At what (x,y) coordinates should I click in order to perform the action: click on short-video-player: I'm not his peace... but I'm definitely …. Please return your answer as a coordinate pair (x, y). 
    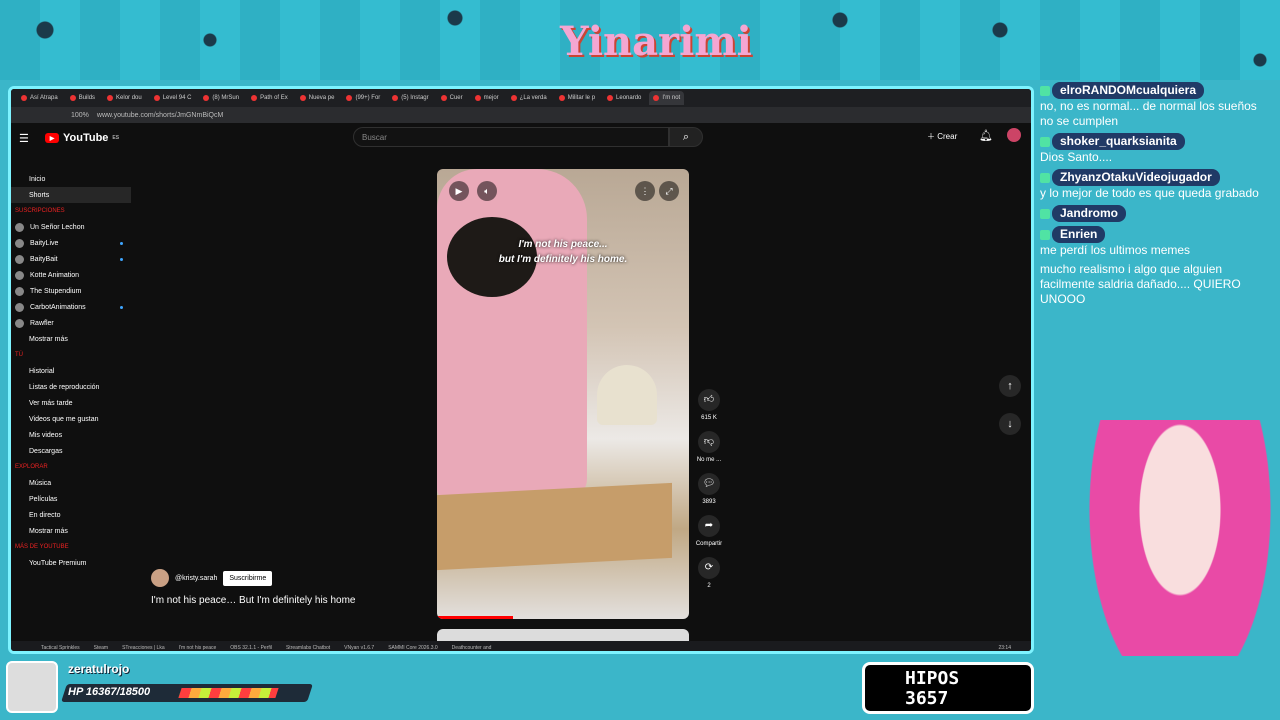
    Looking at the image, I should click on (563, 394).